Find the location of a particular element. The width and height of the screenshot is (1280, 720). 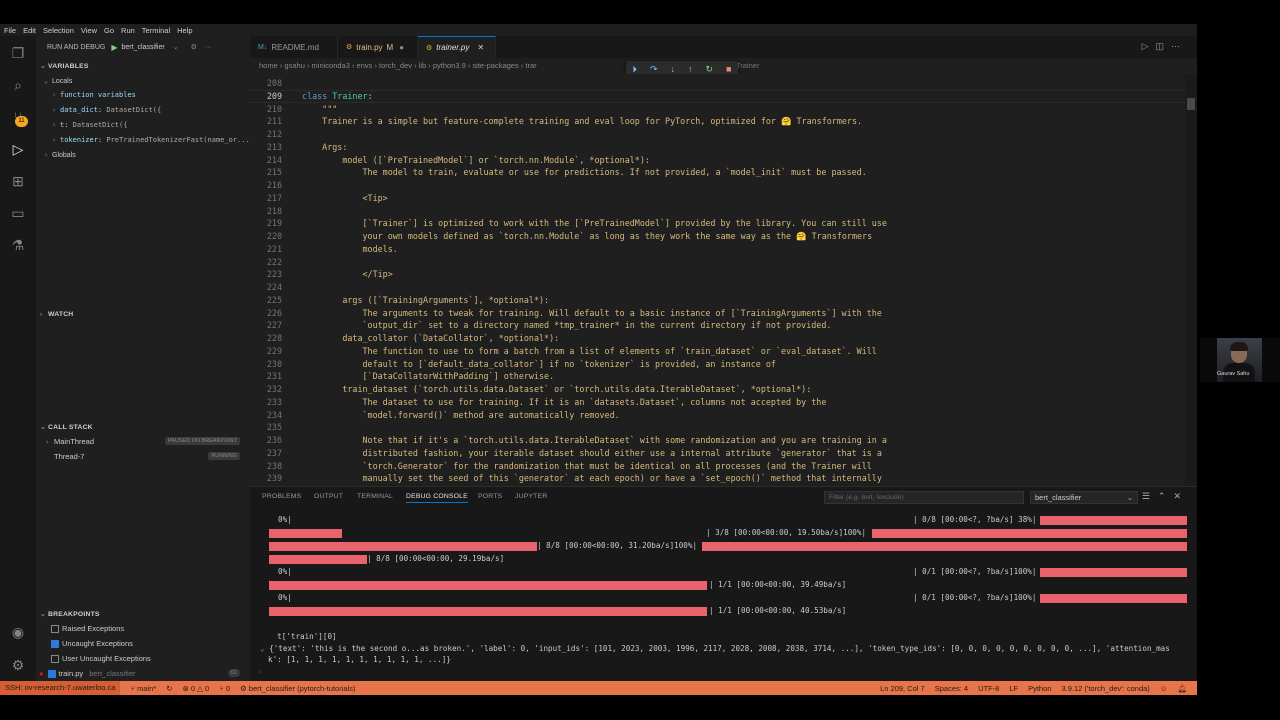

breadcrumb-symbol: Trainer is located at coordinates (747, 65).